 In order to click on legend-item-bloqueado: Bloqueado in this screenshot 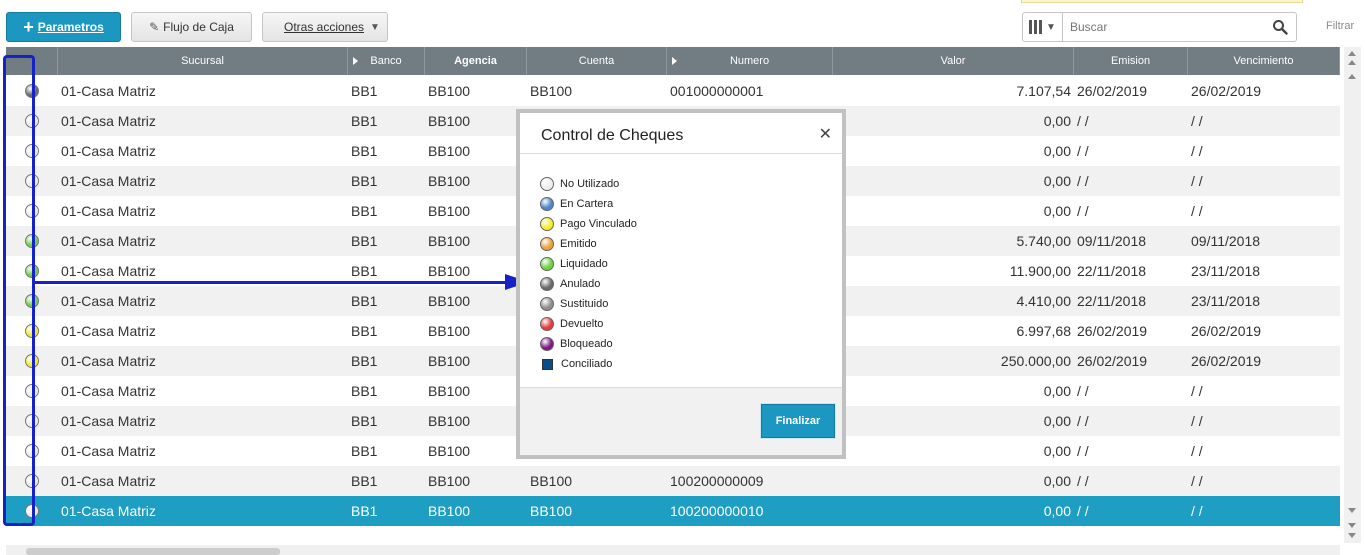, I will do `click(588, 344)`.